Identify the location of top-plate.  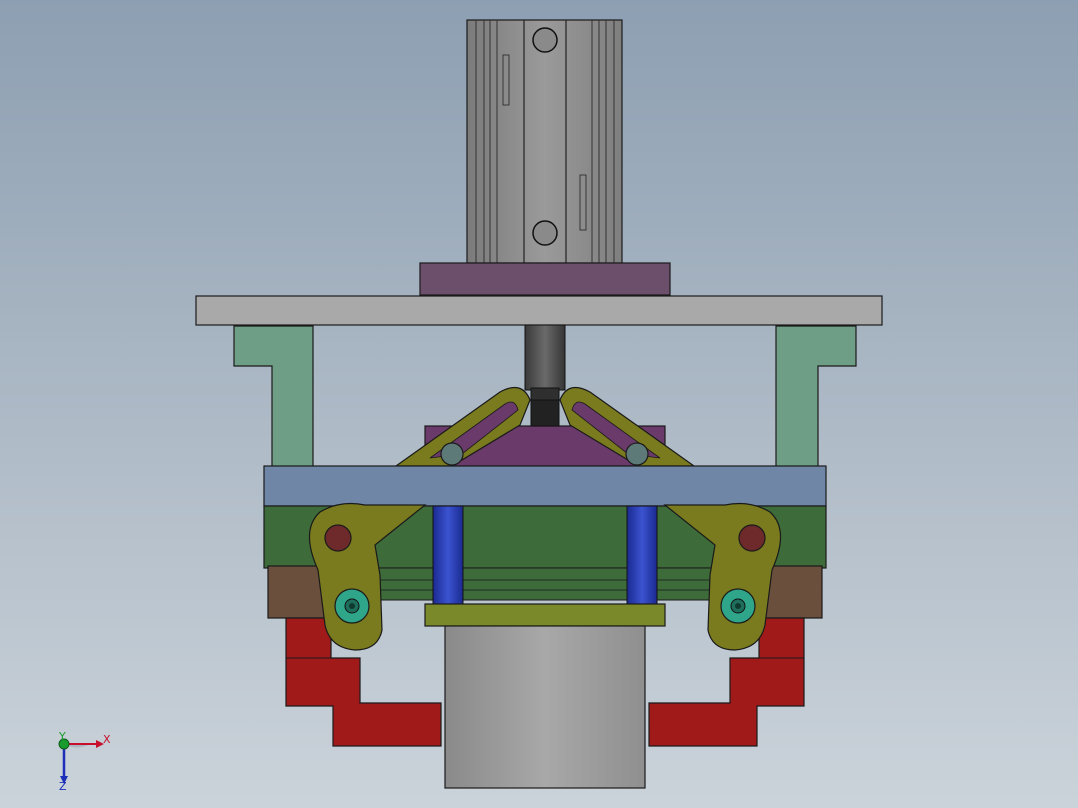
(539, 310).